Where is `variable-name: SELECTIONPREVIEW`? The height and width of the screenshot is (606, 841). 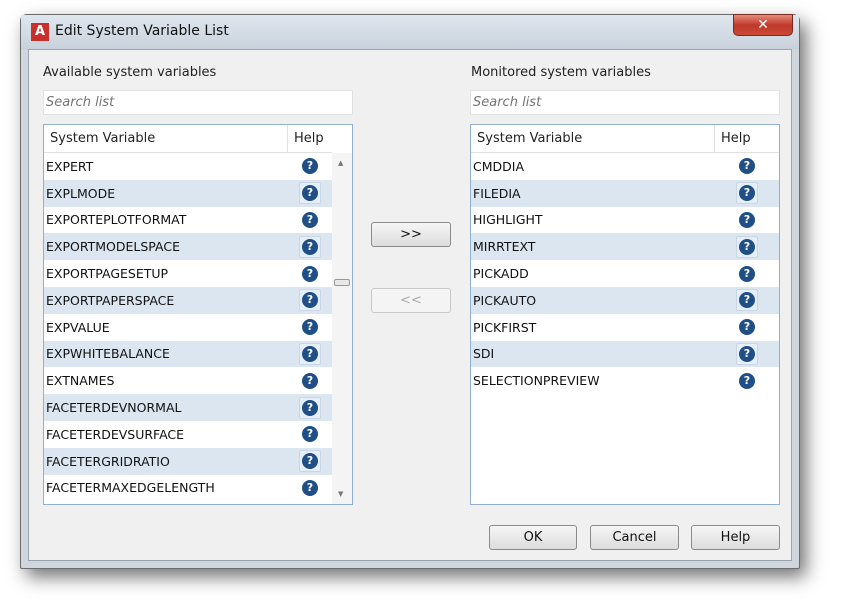
variable-name: SELECTIONPREVIEW is located at coordinates (536, 381).